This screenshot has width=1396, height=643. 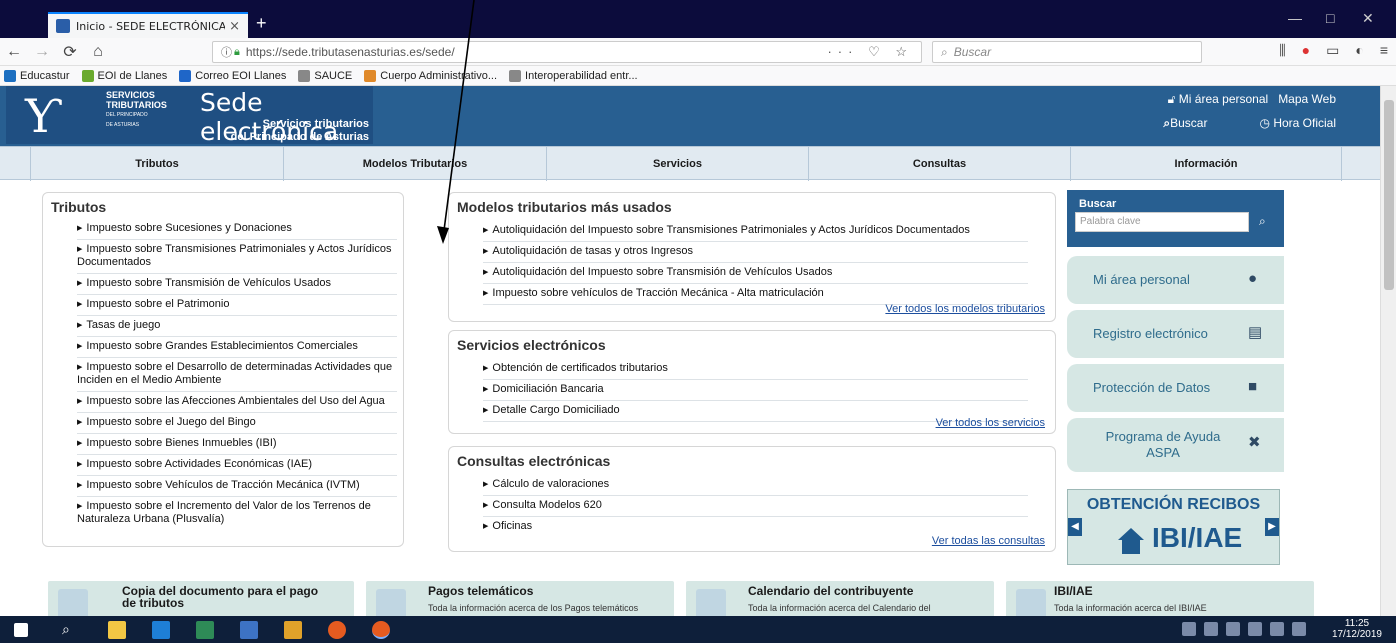 I want to click on new-tab-button: +, so click(x=261, y=23).